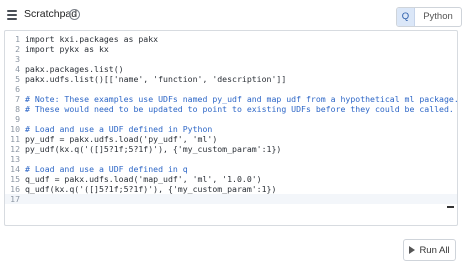 The height and width of the screenshot is (268, 474). I want to click on help-icon: ?, so click(74, 14).